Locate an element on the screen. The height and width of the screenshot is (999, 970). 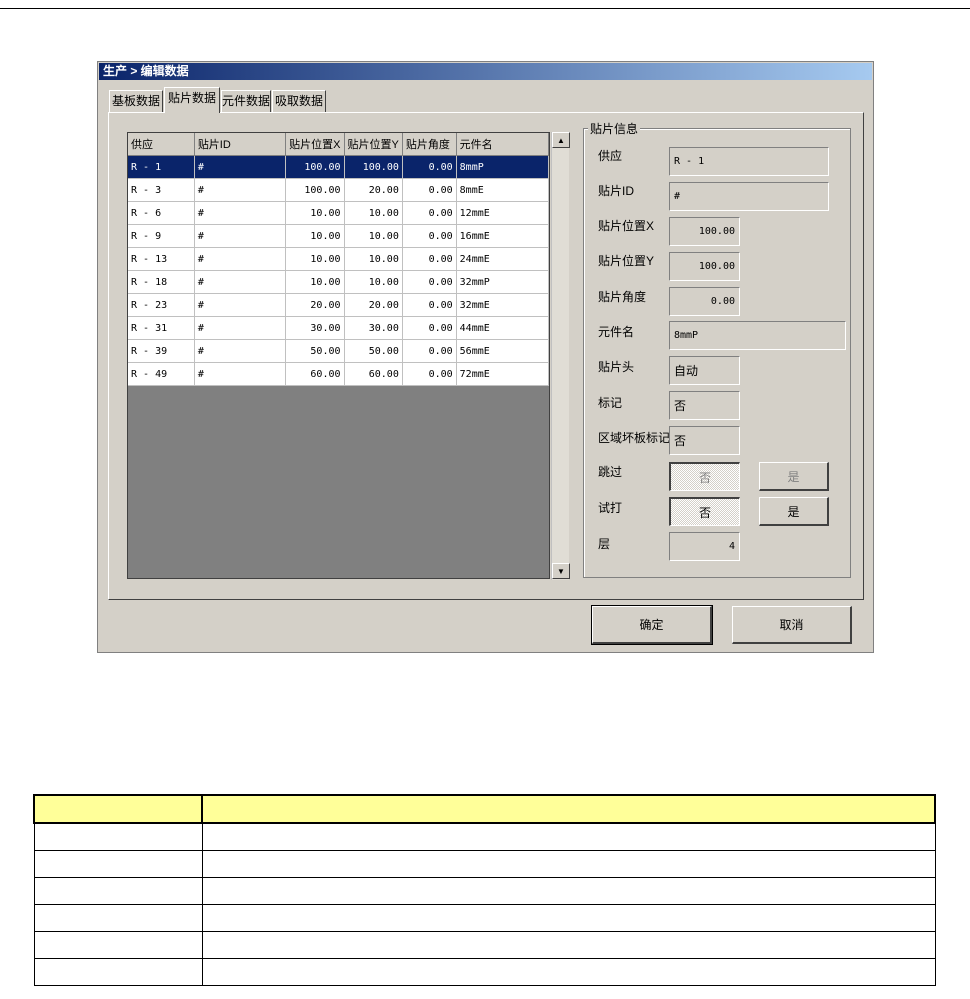
skip-yes-button: 是 is located at coordinates (794, 476).